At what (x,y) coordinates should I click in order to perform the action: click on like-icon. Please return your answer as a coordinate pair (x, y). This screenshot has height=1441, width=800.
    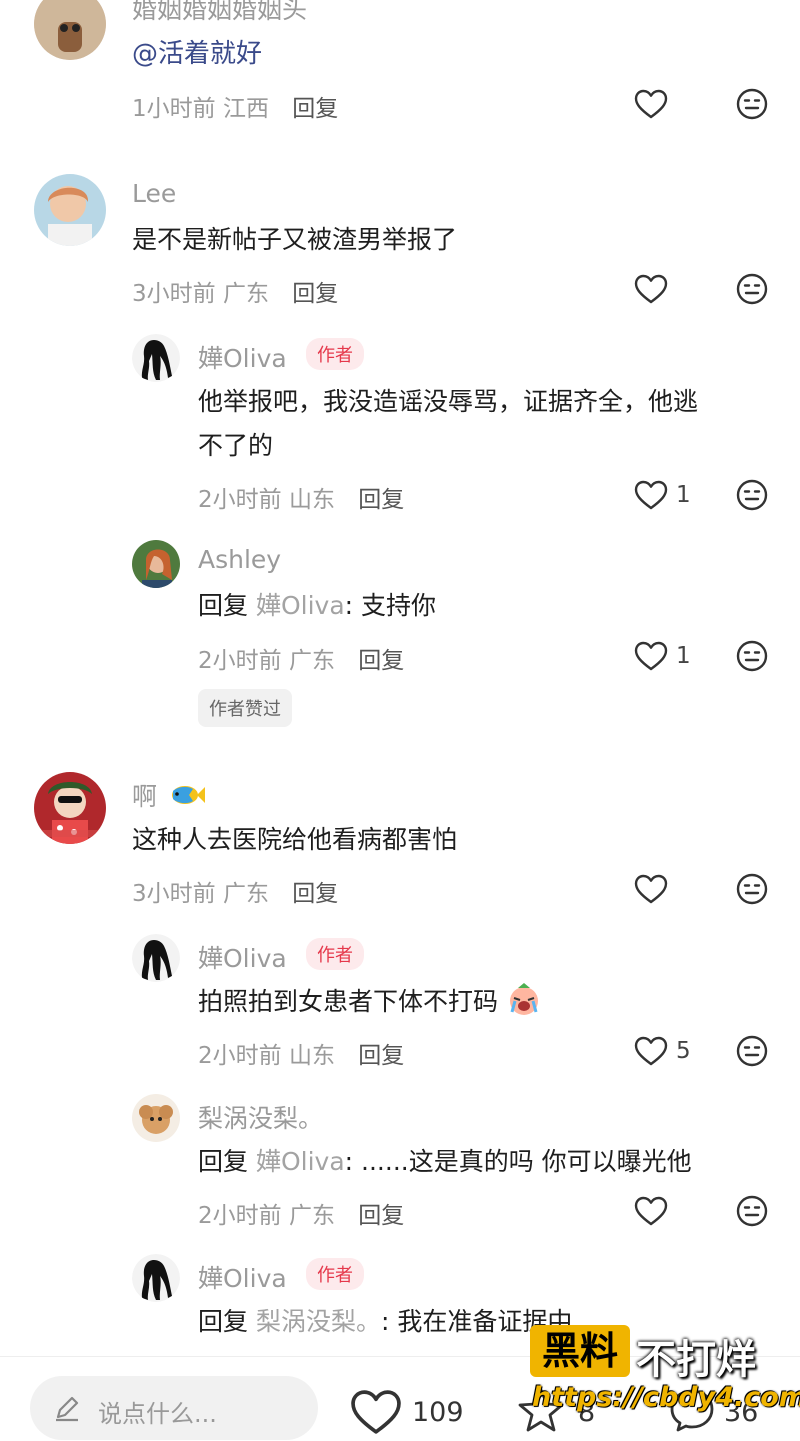
    Looking at the image, I should click on (376, 1412).